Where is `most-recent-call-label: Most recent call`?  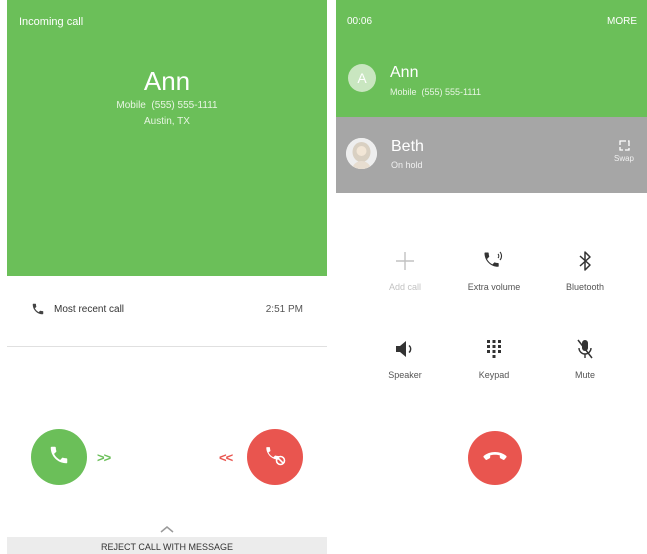 most-recent-call-label: Most recent call is located at coordinates (89, 309).